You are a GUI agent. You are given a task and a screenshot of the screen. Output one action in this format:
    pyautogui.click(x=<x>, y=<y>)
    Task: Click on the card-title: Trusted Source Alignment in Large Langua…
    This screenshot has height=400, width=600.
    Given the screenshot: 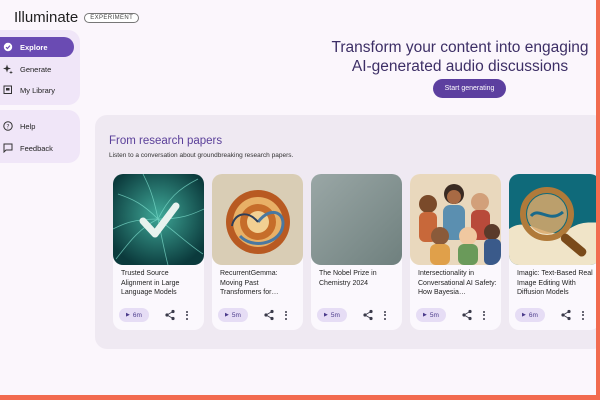 What is the action you would take?
    pyautogui.click(x=161, y=283)
    